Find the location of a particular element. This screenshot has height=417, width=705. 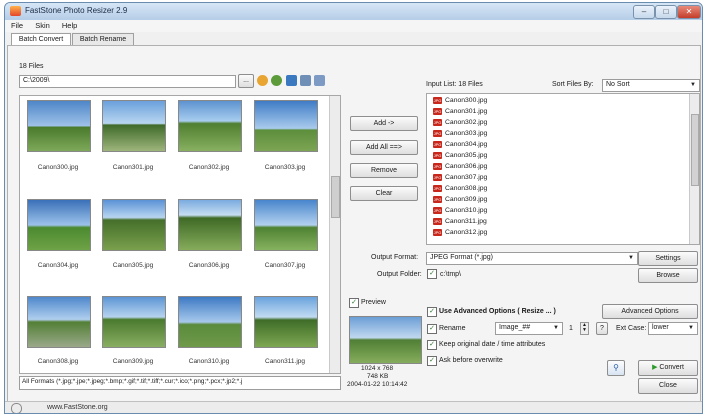

thumbnail-canon308 is located at coordinates (59, 322).